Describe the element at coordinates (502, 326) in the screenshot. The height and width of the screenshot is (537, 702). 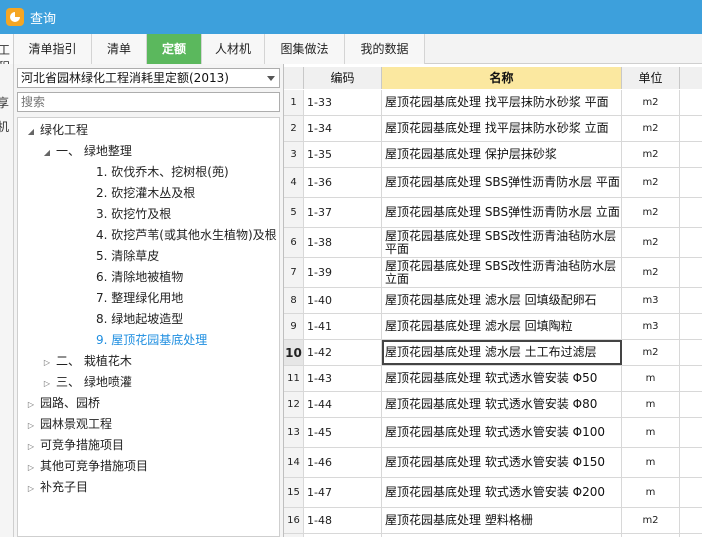
I see `row-name: 屋顶花园基底处理 滤水层 回填陶粒` at that location.